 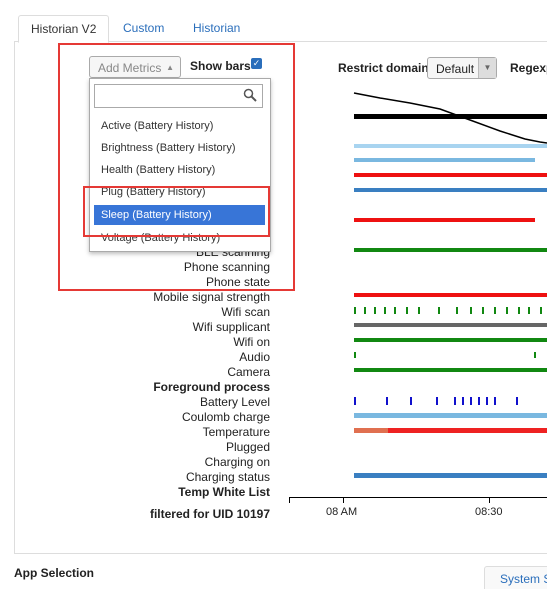 What do you see at coordinates (236, 432) in the screenshot?
I see `row-label: Temperature` at bounding box center [236, 432].